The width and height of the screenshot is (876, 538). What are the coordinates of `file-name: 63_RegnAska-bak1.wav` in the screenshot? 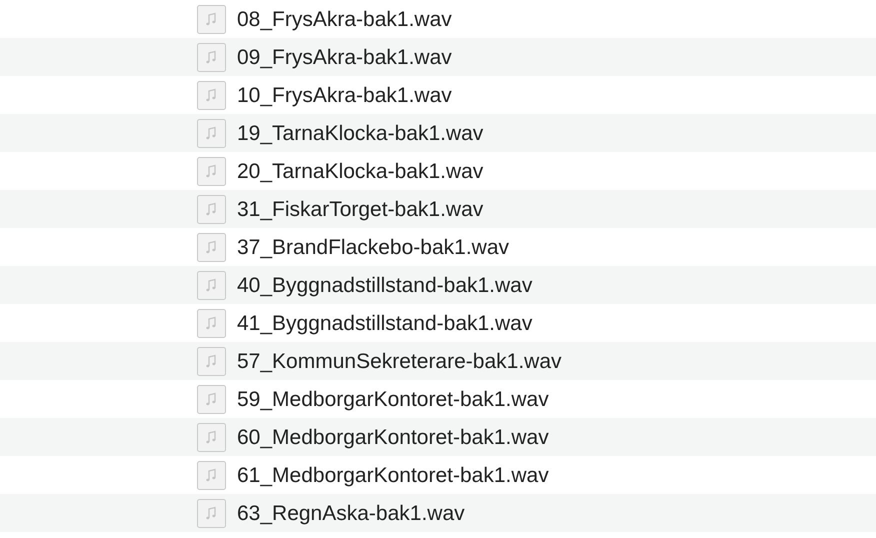 It's located at (351, 513).